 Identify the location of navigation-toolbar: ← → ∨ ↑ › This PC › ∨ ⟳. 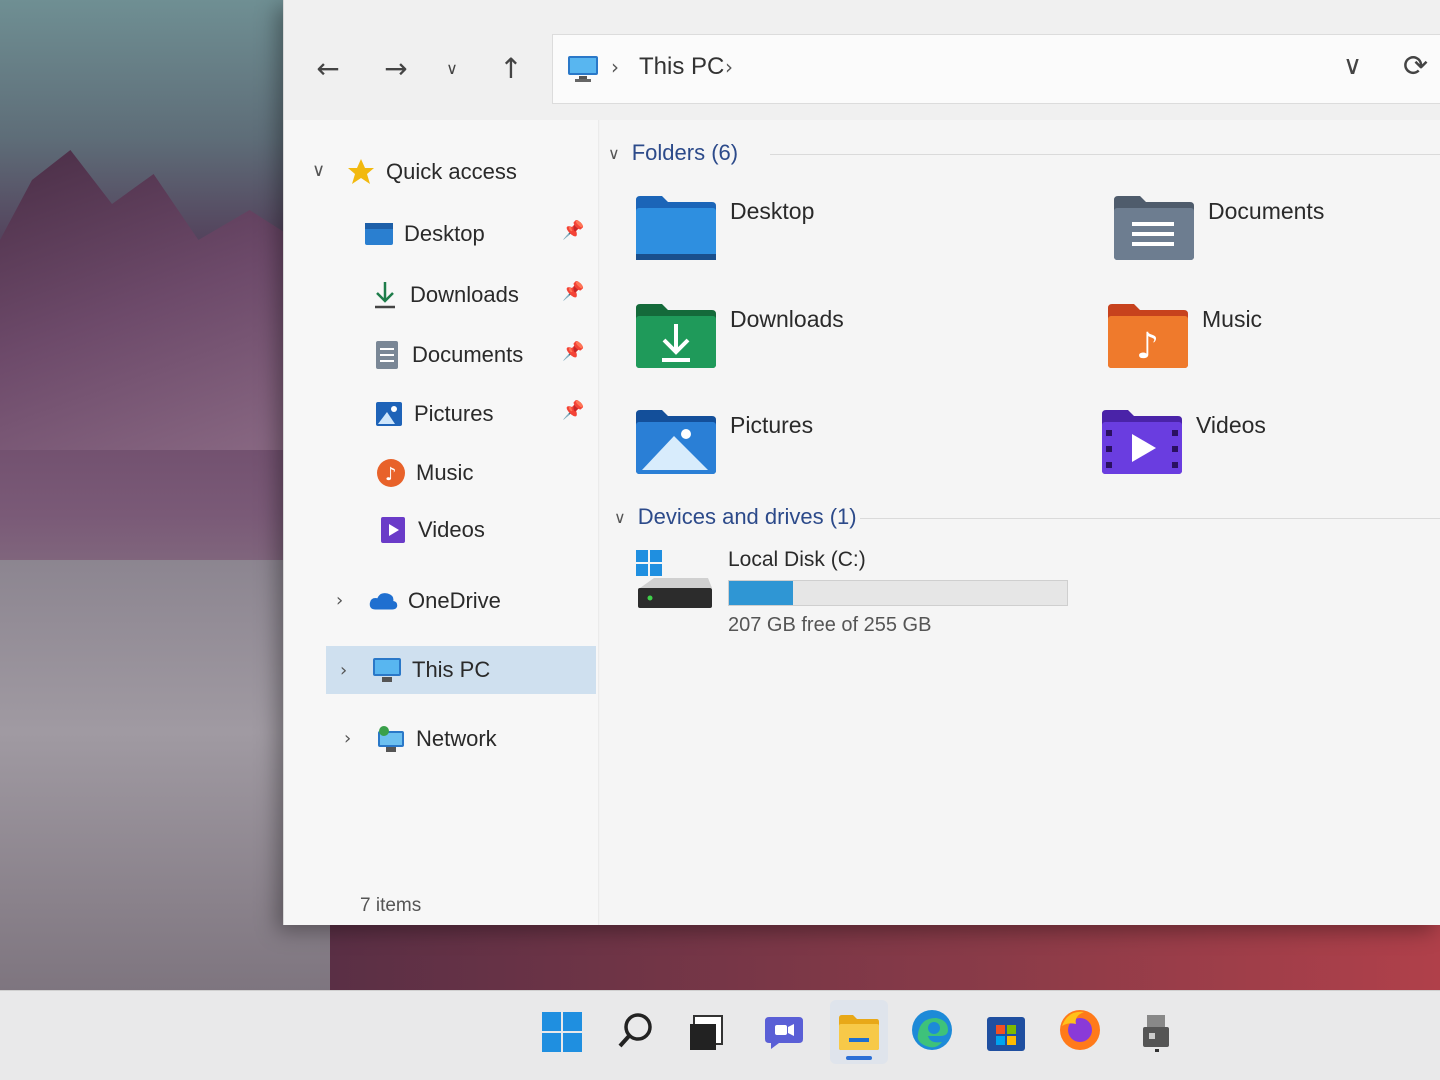
(862, 60).